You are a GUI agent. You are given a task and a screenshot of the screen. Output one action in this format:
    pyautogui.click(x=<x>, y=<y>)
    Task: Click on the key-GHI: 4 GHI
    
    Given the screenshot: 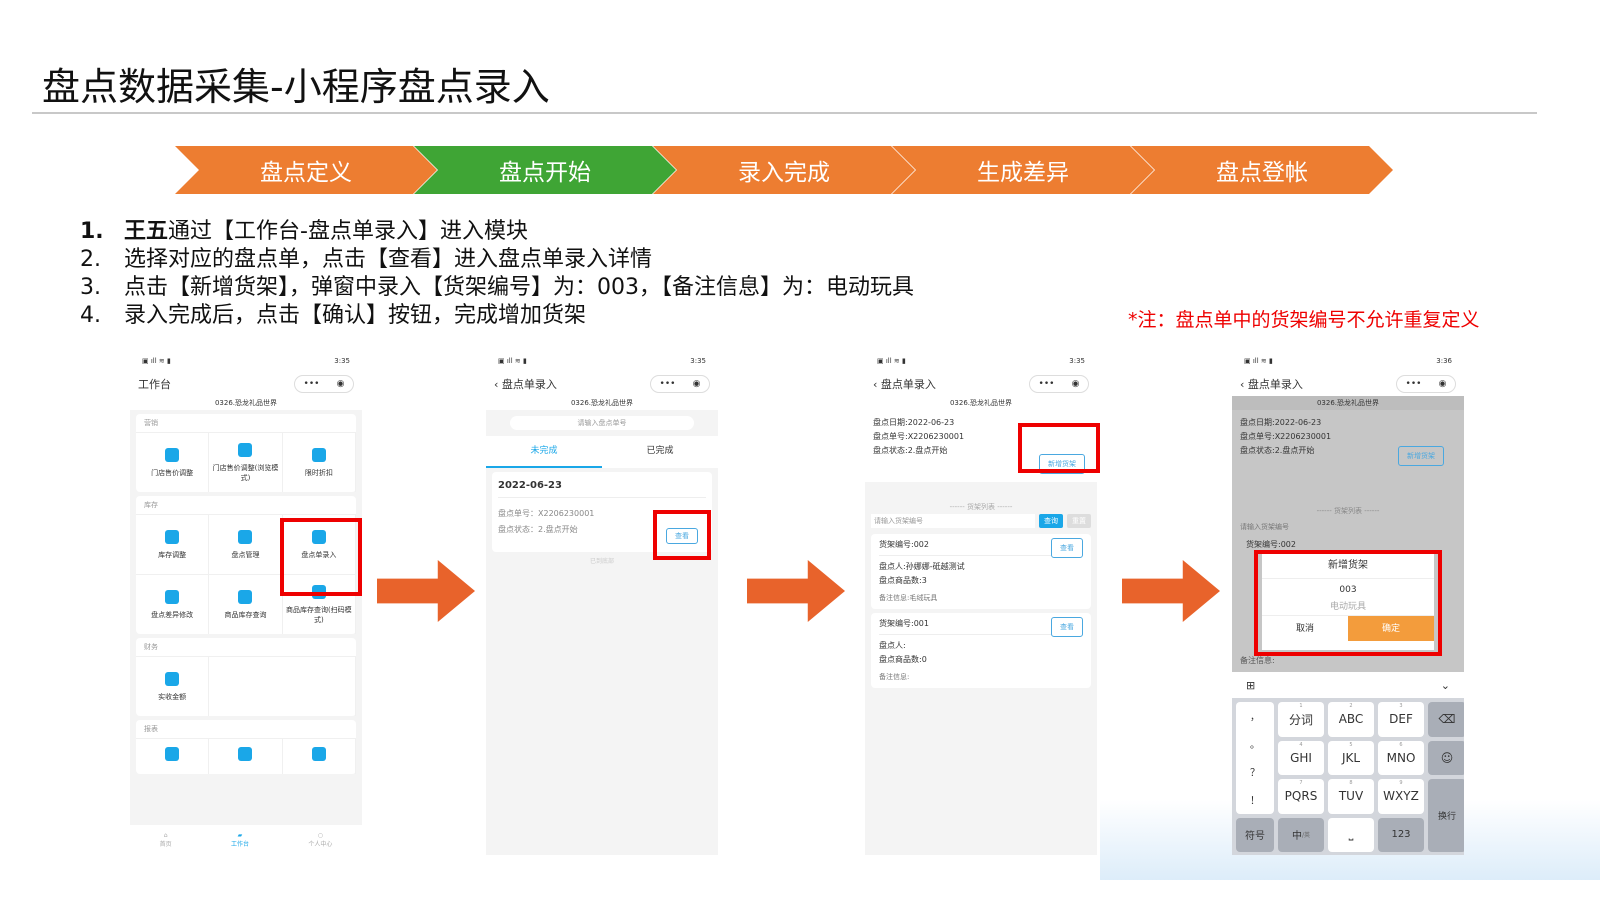 What is the action you would take?
    pyautogui.click(x=1301, y=757)
    